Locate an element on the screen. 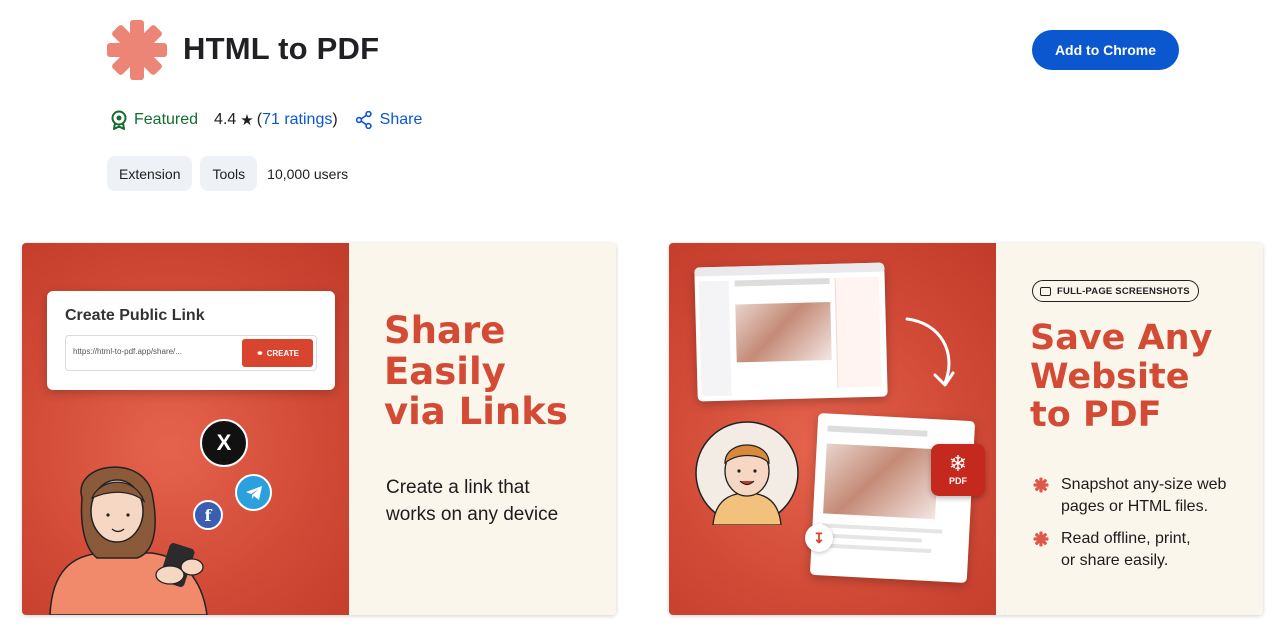 This screenshot has width=1278, height=631. doc-photo is located at coordinates (881, 481).